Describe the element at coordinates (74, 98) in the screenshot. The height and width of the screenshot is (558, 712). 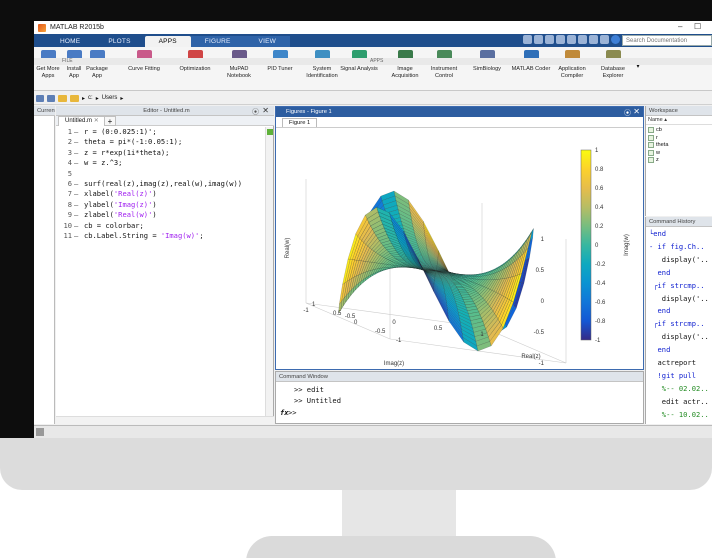
I see `browse-folder-icon` at that location.